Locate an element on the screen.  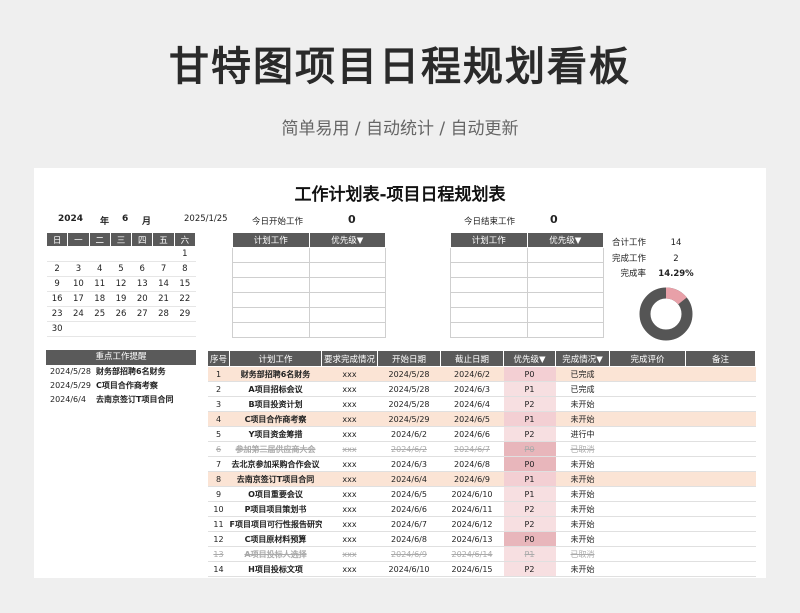
year-value: 2024 is located at coordinates (70, 219).